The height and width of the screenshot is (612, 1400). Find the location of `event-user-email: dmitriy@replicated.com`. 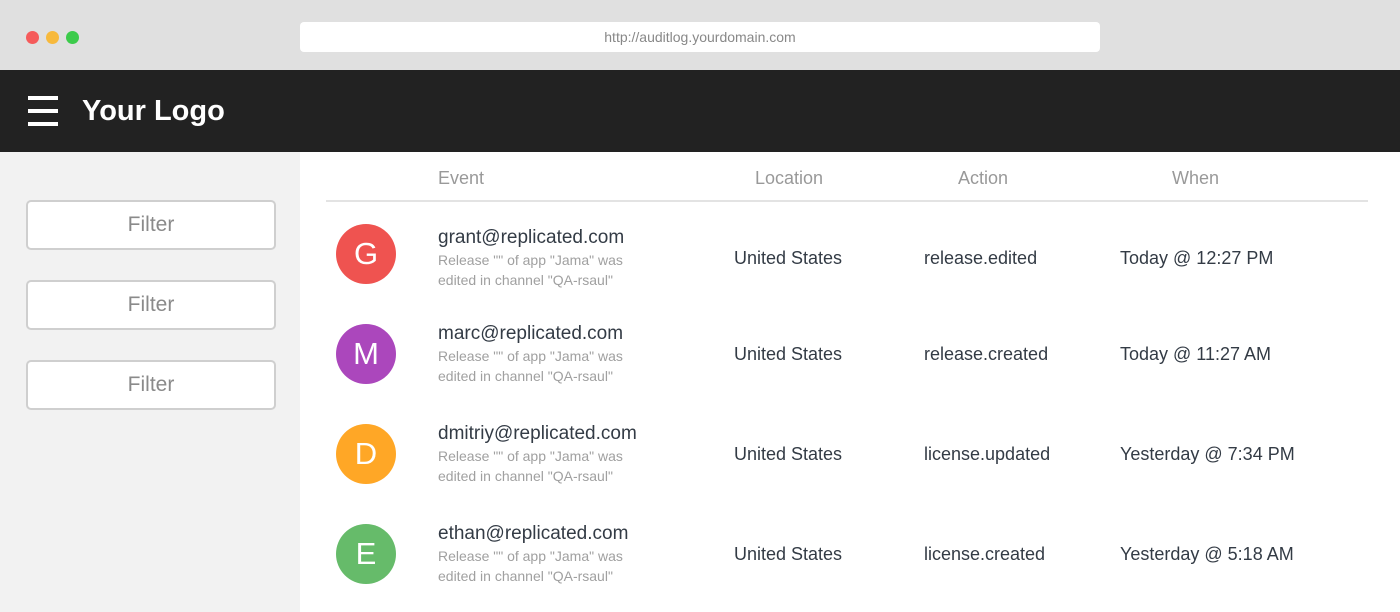

event-user-email: dmitriy@replicated.com is located at coordinates (537, 433).